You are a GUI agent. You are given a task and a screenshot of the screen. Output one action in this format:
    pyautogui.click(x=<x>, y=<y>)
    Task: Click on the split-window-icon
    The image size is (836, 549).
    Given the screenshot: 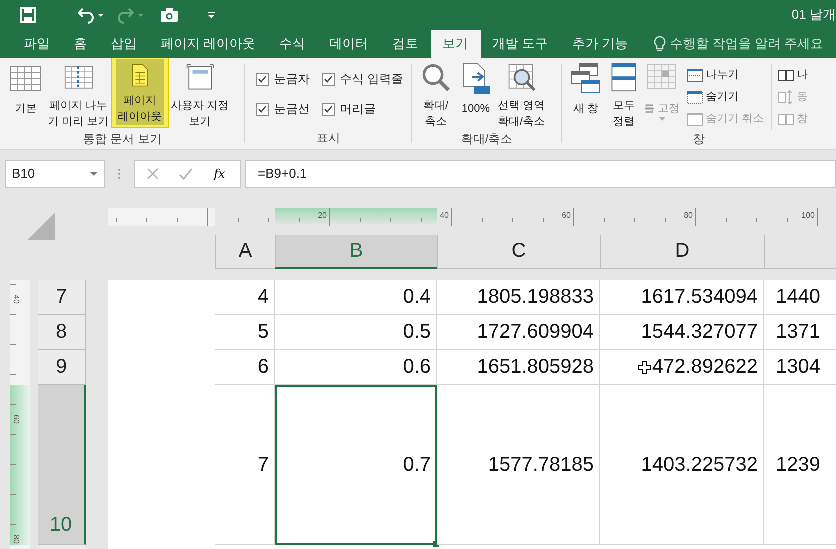 What is the action you would take?
    pyautogui.click(x=695, y=75)
    